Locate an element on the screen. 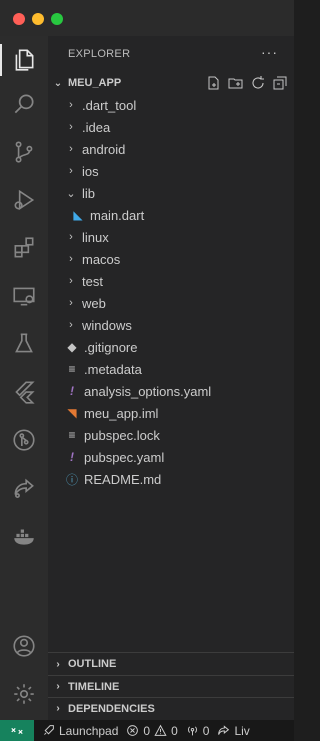 The height and width of the screenshot is (741, 320). tree-item-label: pubspec.yaml is located at coordinates (124, 457).